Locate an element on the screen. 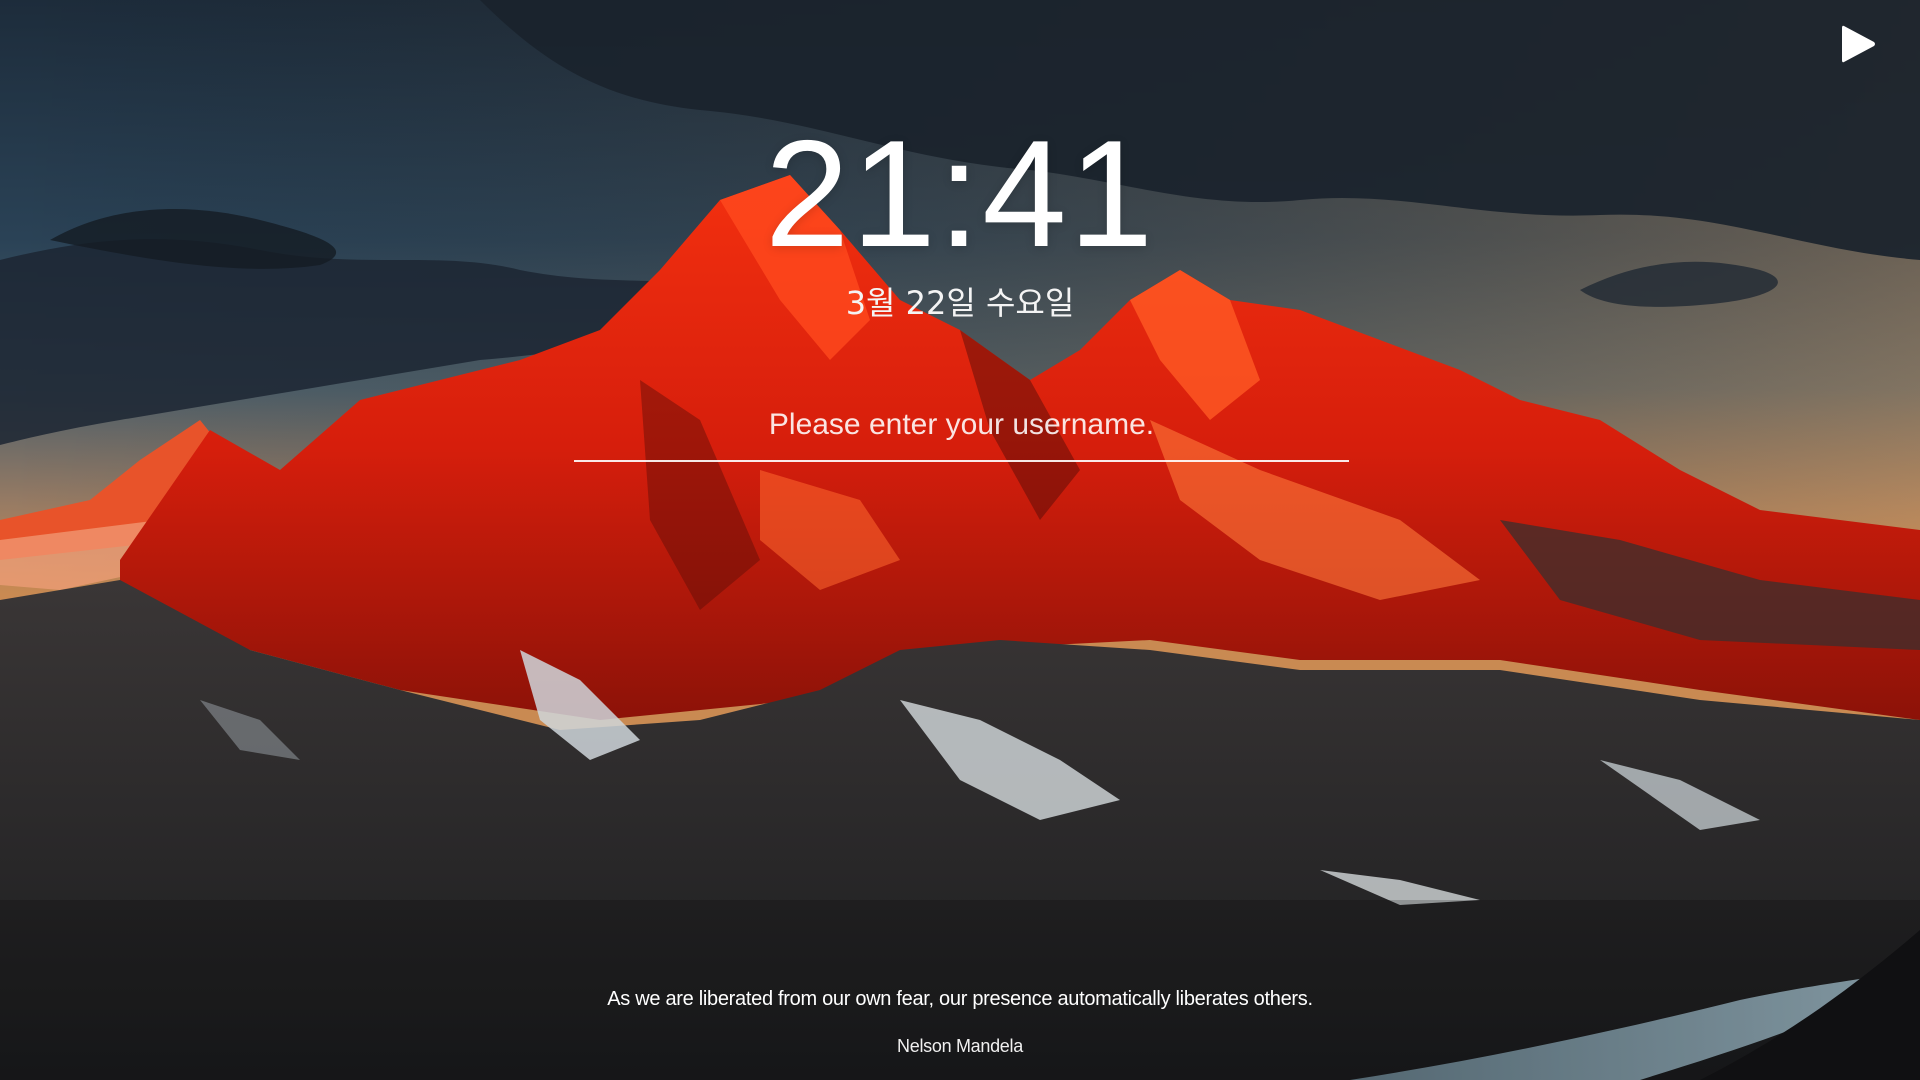 The height and width of the screenshot is (1080, 1920). username-underline is located at coordinates (961, 461).